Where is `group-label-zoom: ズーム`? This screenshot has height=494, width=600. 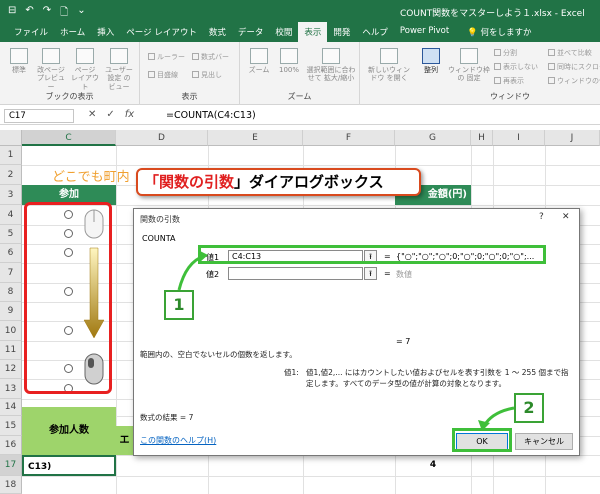 group-label-zoom: ズーム is located at coordinates (299, 96).